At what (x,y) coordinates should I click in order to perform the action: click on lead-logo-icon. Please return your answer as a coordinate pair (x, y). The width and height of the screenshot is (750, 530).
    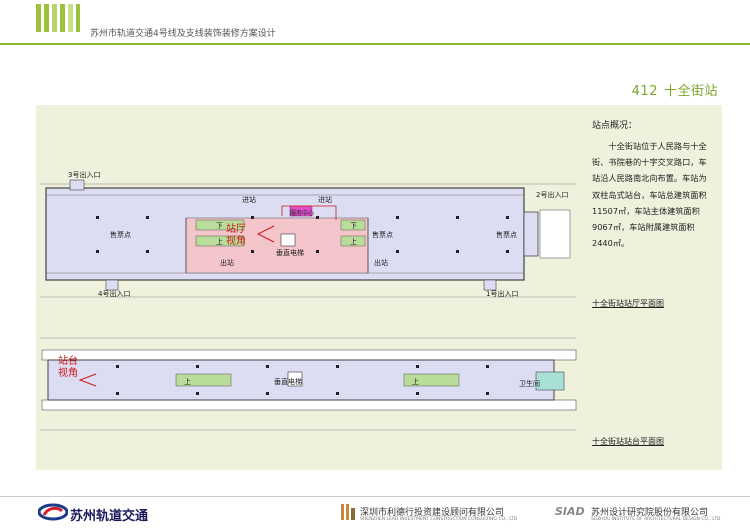
    Looking at the image, I should click on (348, 512).